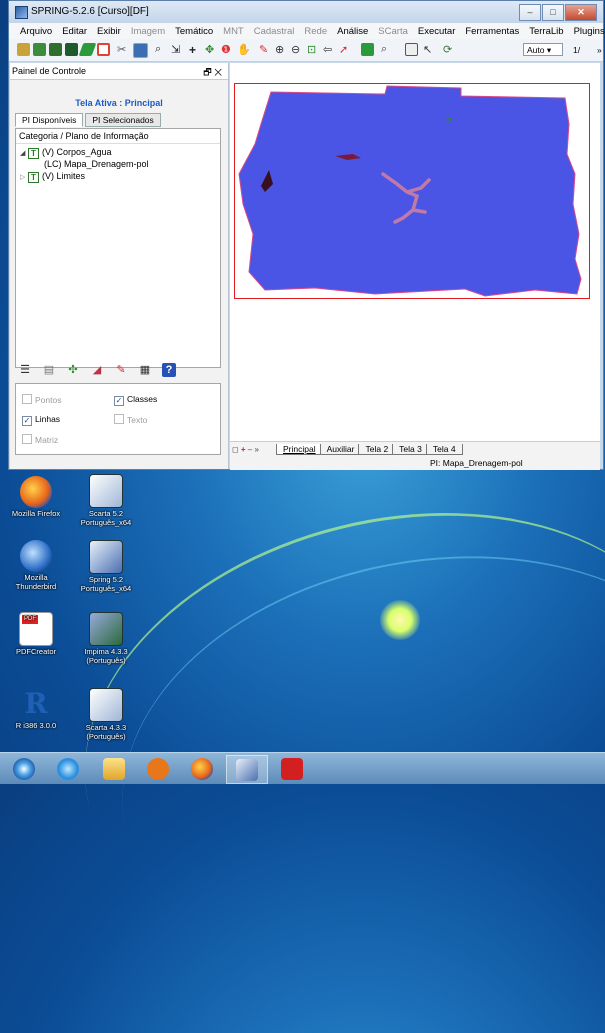  What do you see at coordinates (109, 31) in the screenshot?
I see `menu-exibir: Exibir` at bounding box center [109, 31].